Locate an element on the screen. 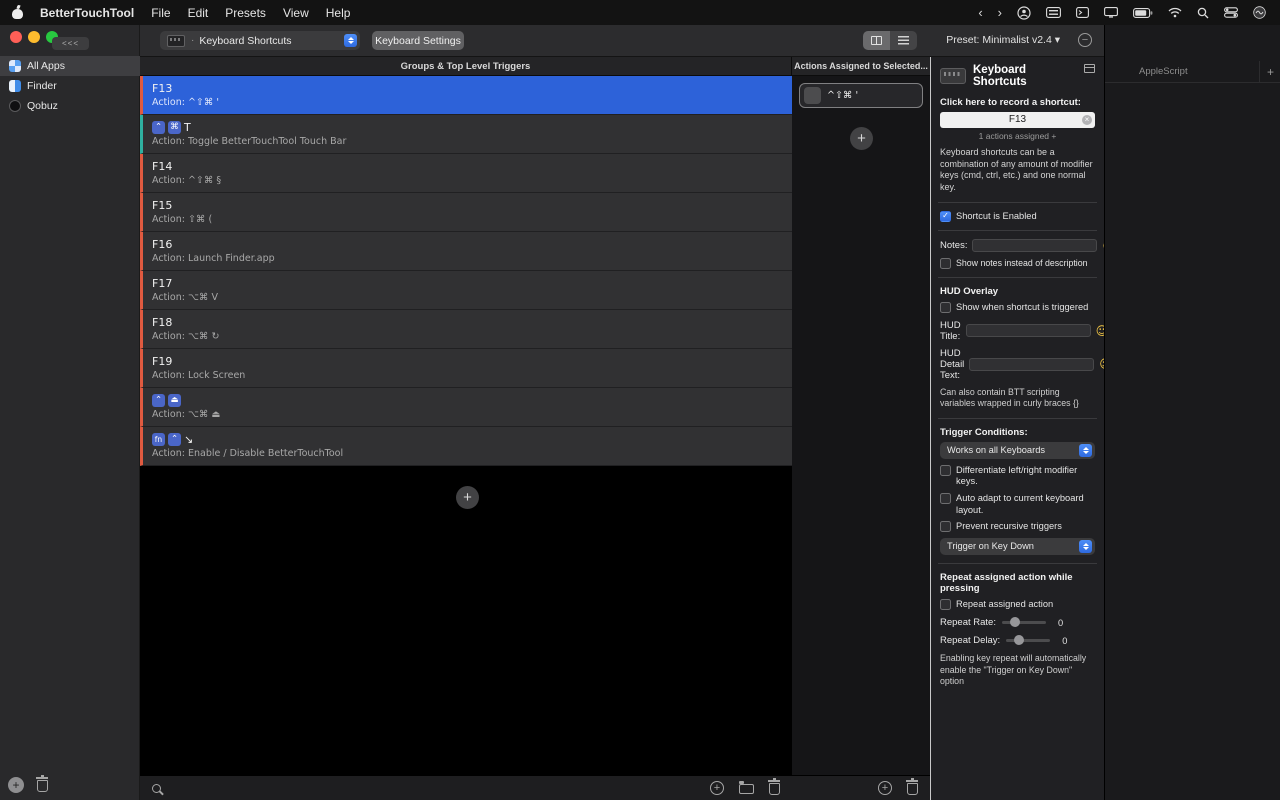 The height and width of the screenshot is (800, 1280). hud-detail-input is located at coordinates (1032, 364).